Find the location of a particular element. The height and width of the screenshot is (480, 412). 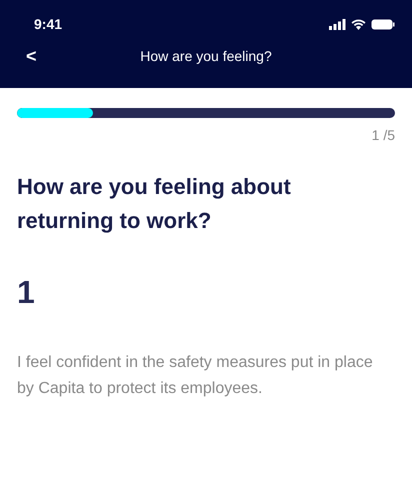

wifi-icon is located at coordinates (358, 24).